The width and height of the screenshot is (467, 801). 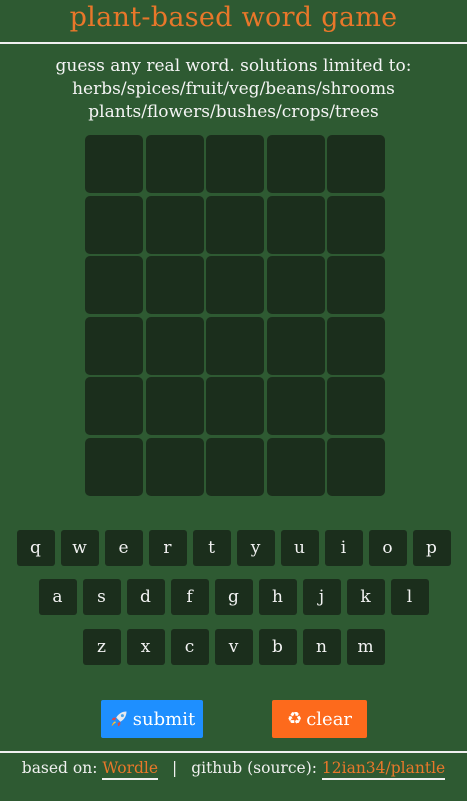 I want to click on key-n: n, so click(x=321, y=647).